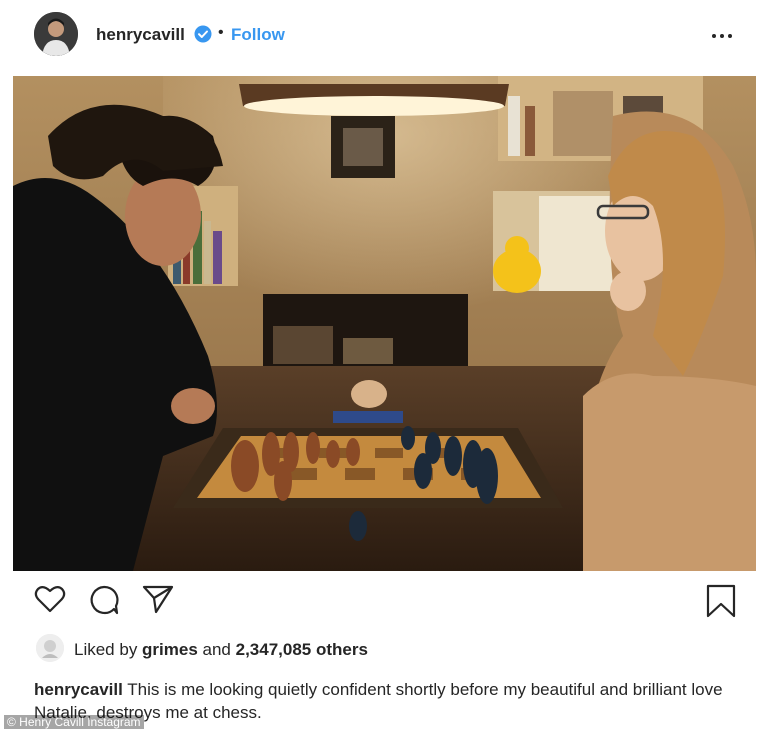  Describe the element at coordinates (170, 649) in the screenshot. I see `liker-username: grimes` at that location.